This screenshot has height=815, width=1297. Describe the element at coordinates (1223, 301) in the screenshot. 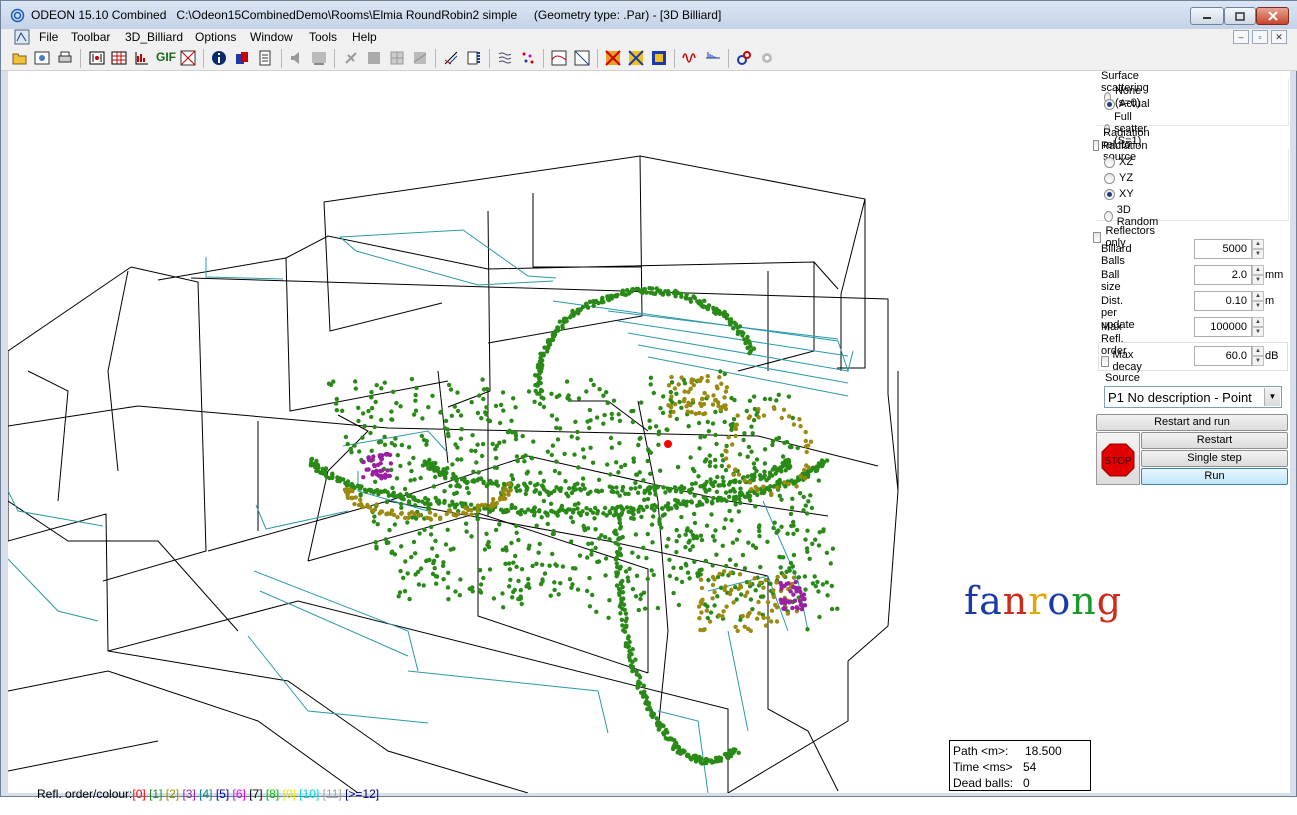

I see `dist-per-update-value: 0.10` at that location.